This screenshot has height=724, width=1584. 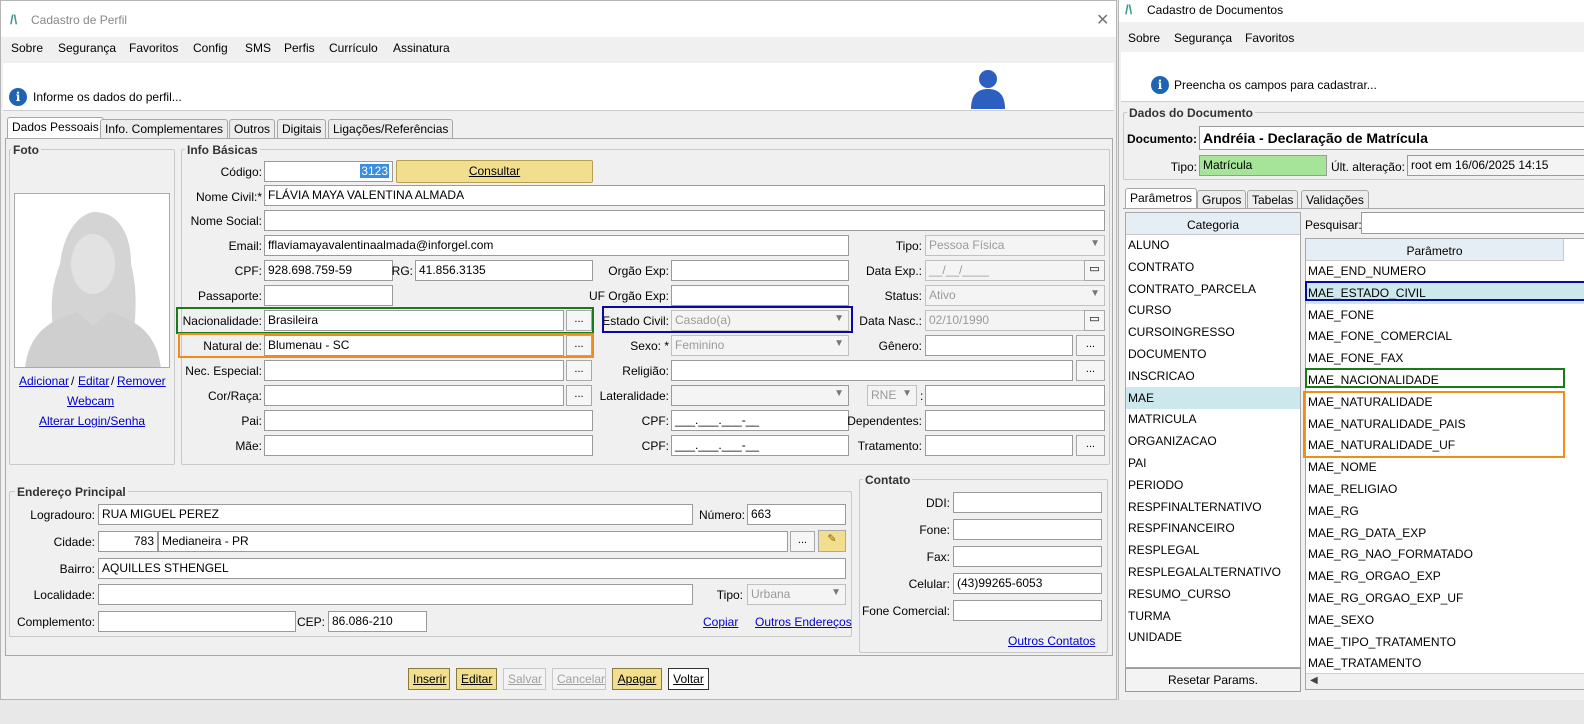 What do you see at coordinates (760, 395) in the screenshot?
I see `lateralidade-select: ▼` at bounding box center [760, 395].